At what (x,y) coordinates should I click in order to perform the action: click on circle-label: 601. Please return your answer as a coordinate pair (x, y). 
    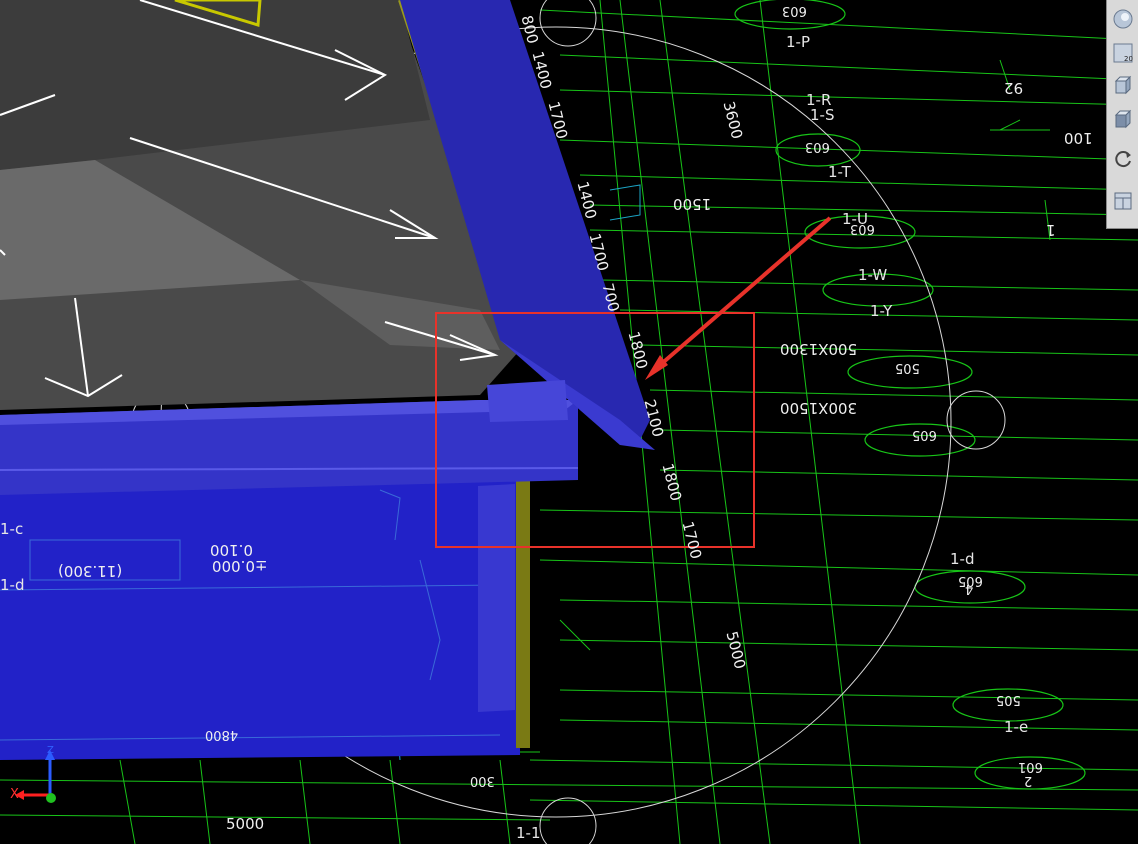
    Looking at the image, I should click on (1030, 766).